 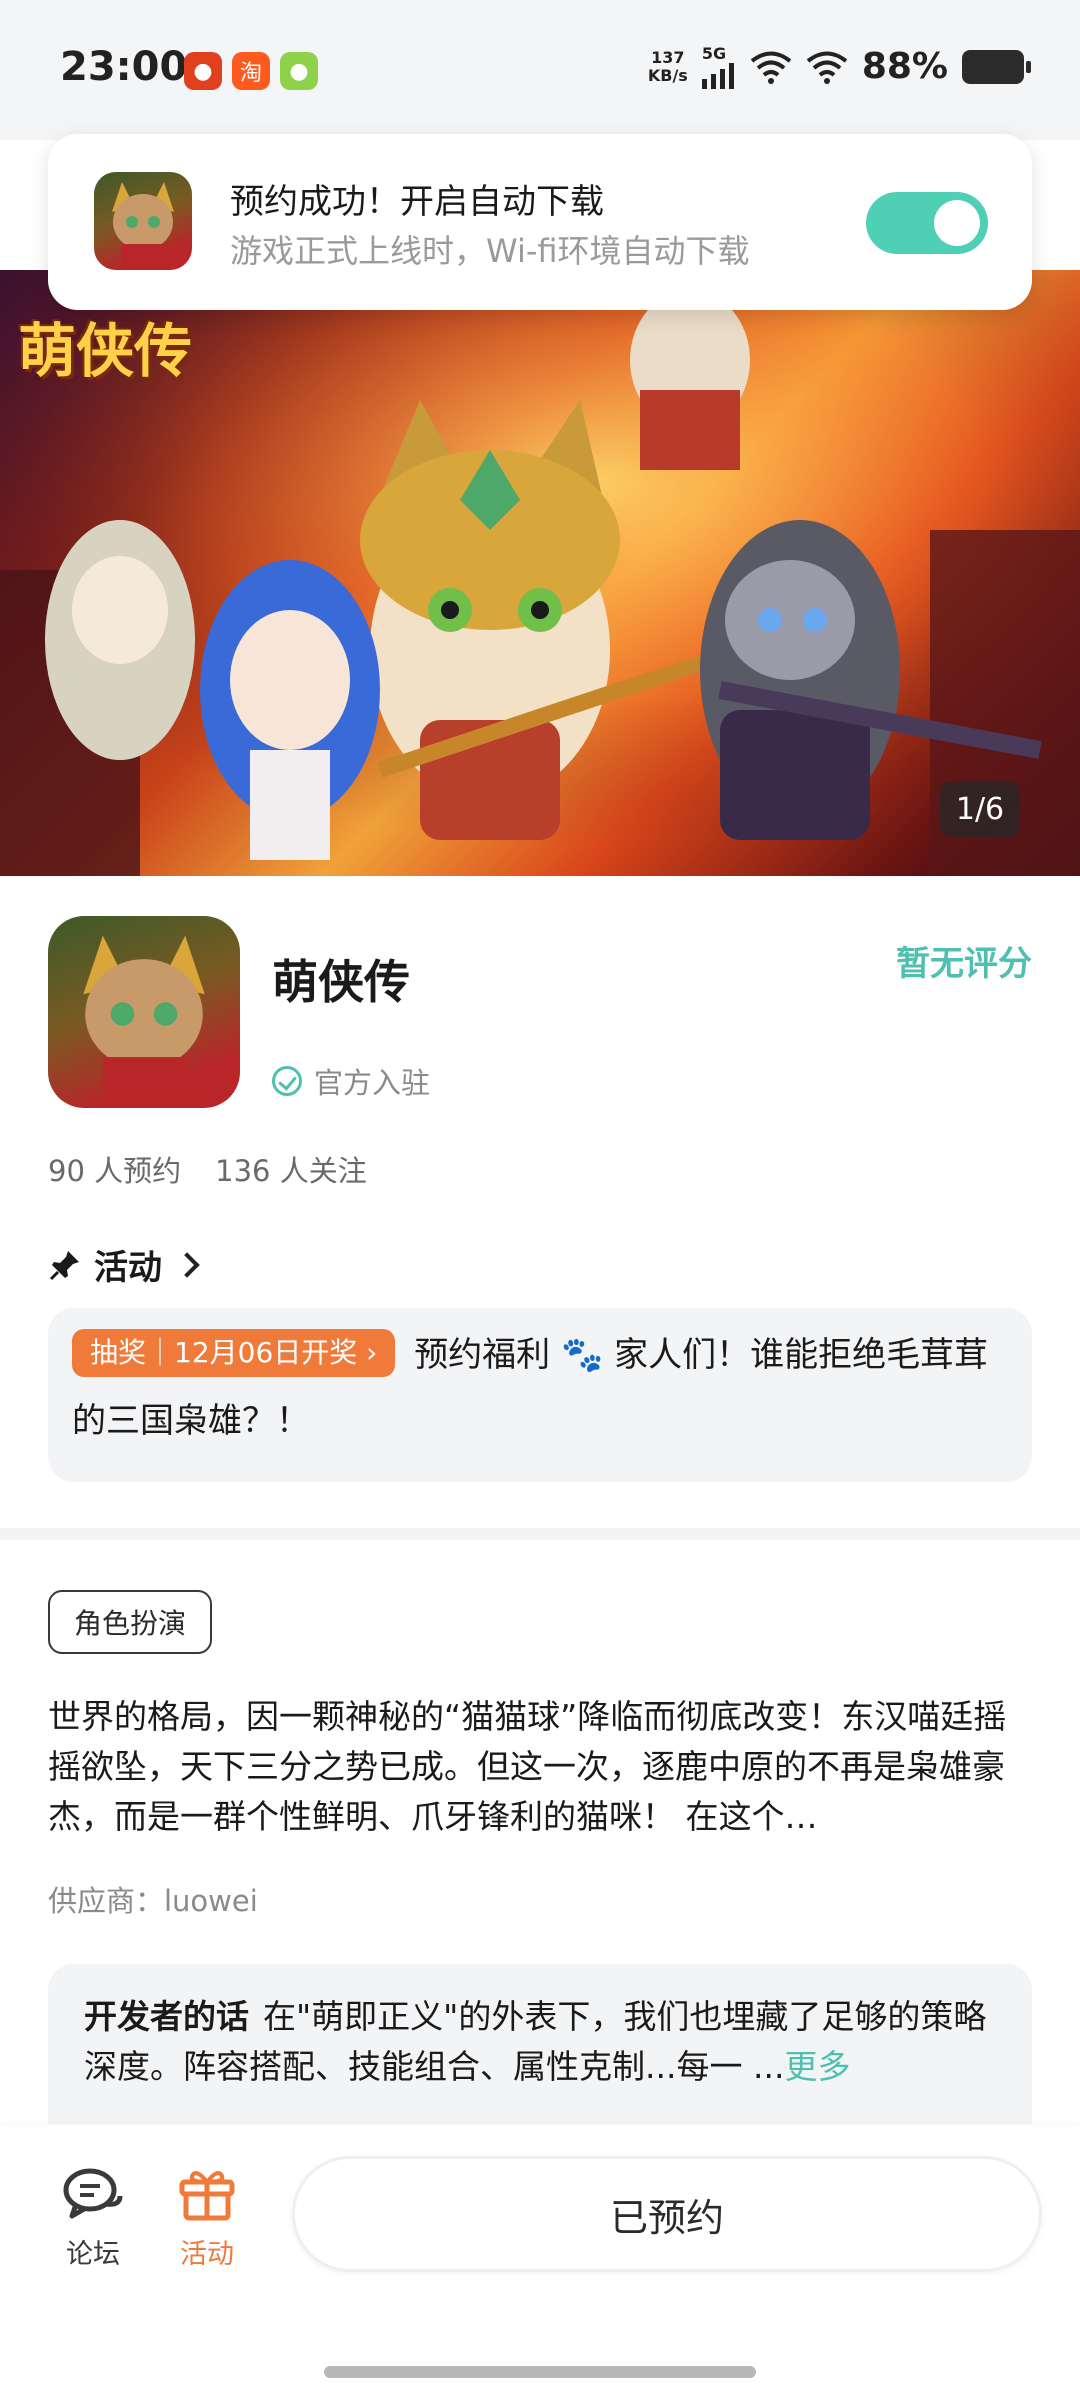 I want to click on signal-icon: 5G, so click(x=718, y=66).